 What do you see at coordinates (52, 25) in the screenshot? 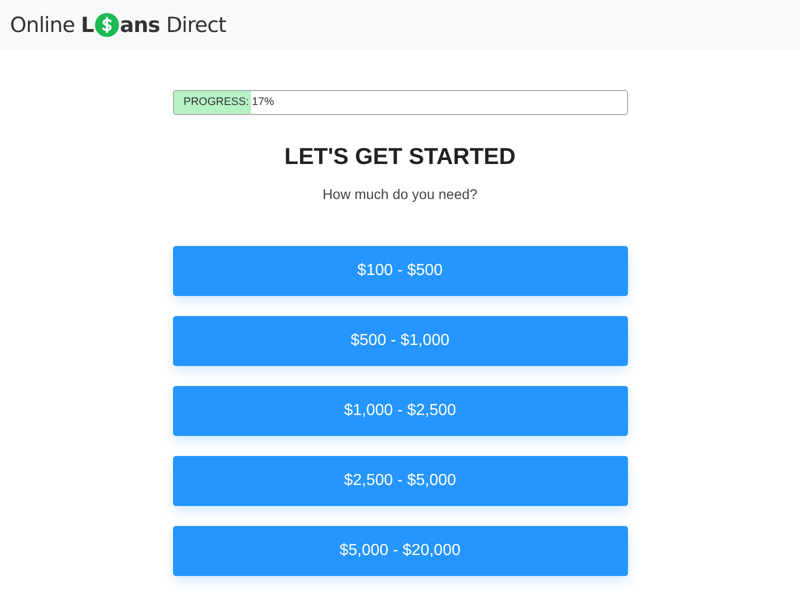
I see `logo-text: Online L` at bounding box center [52, 25].